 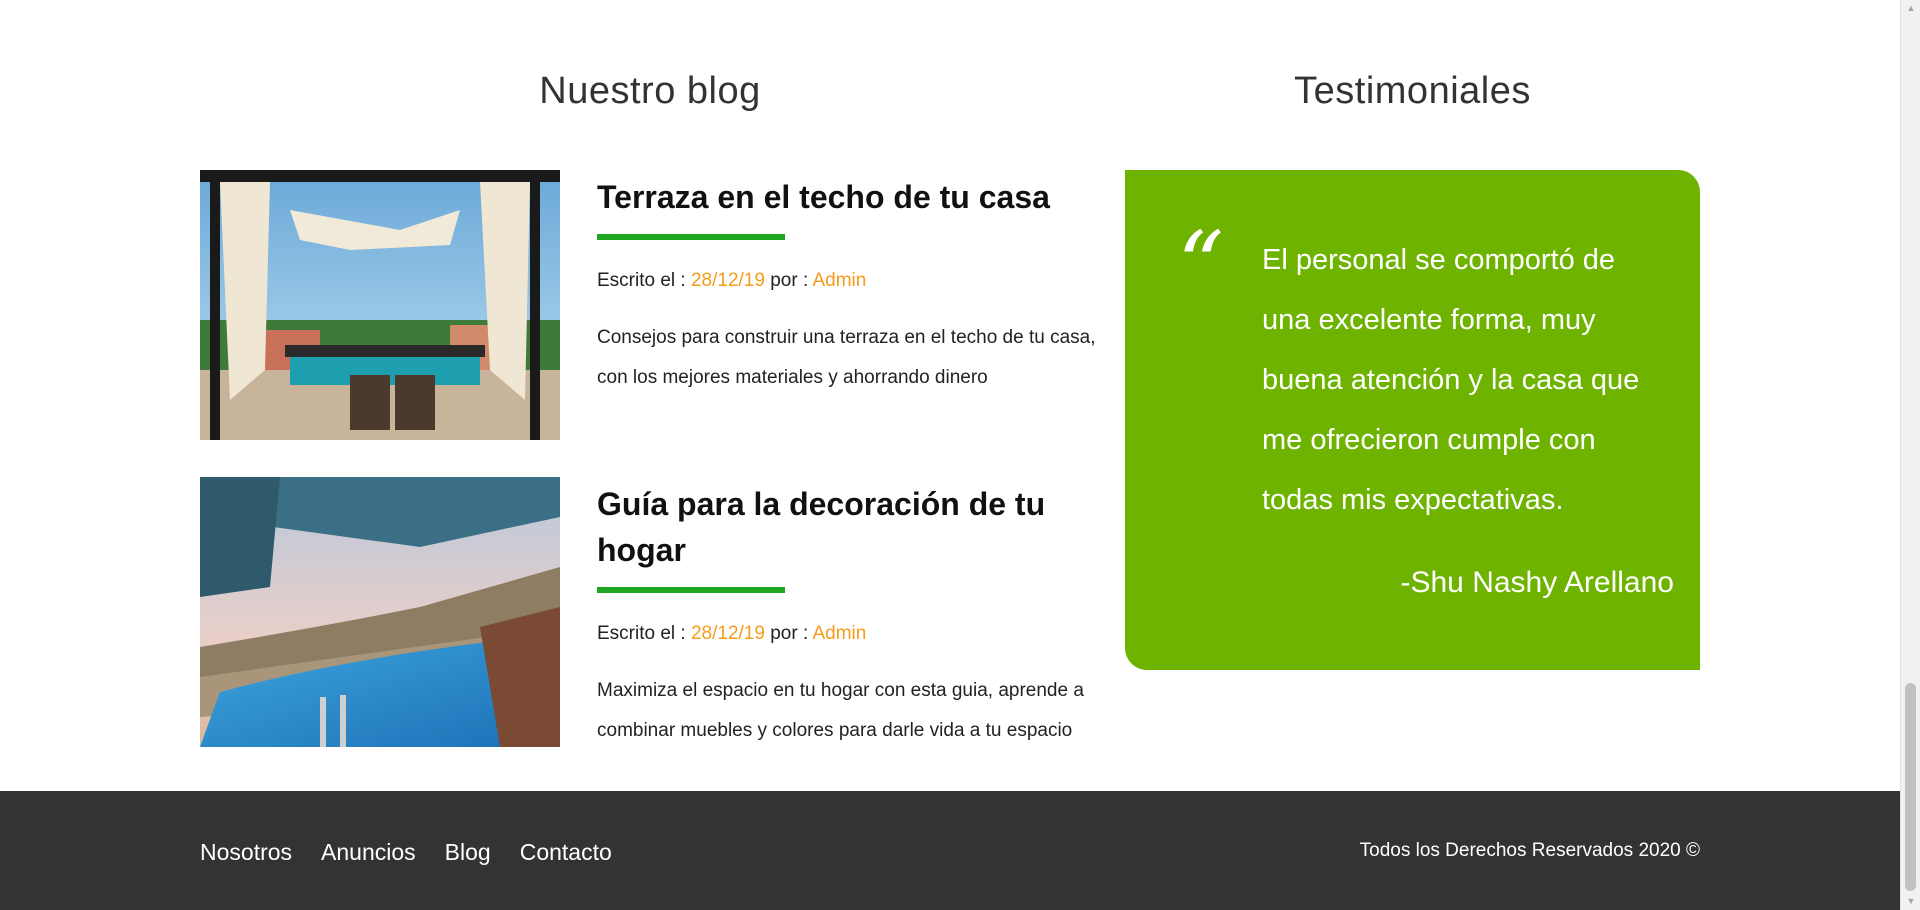 I want to click on footer-link-contacto: Contacto, so click(x=566, y=852).